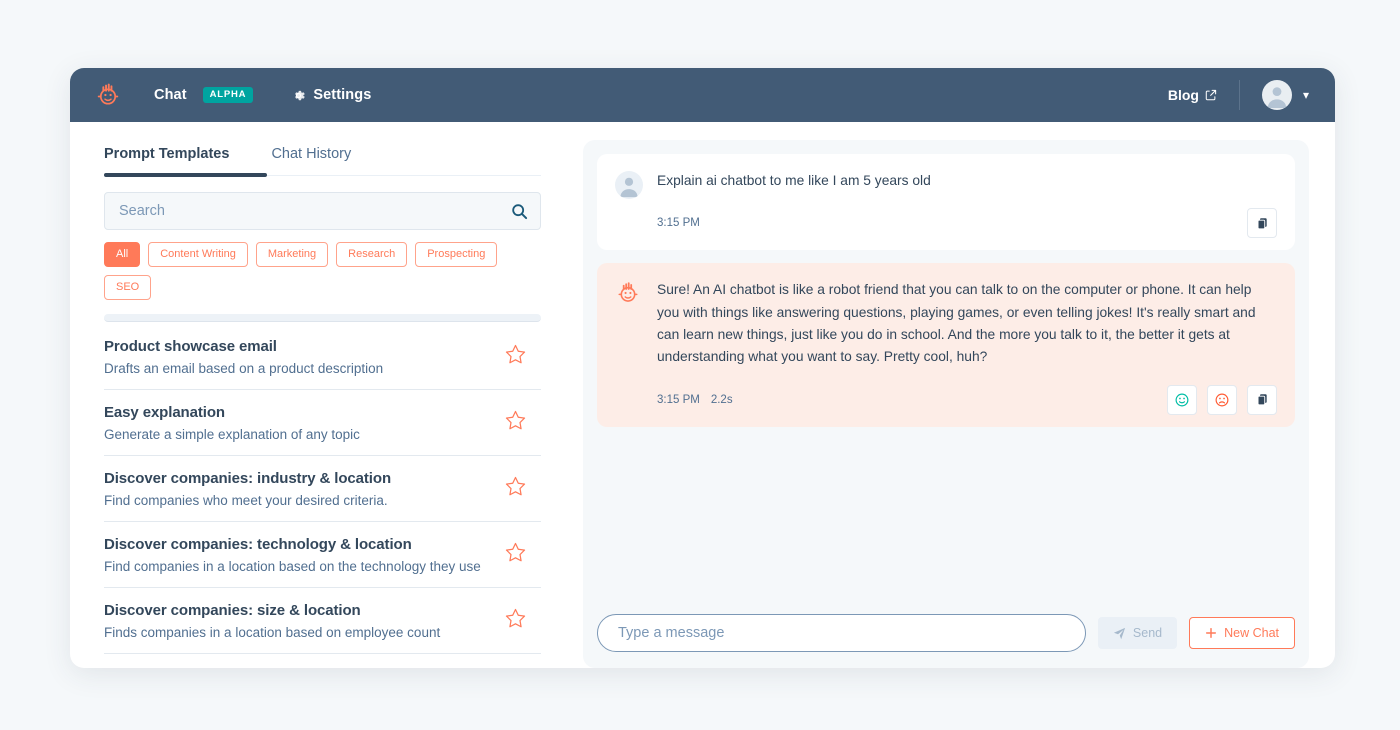 Image resolution: width=1400 pixels, height=730 pixels. Describe the element at coordinates (198, 254) in the screenshot. I see `chip-content-writing: Content Writing` at that location.